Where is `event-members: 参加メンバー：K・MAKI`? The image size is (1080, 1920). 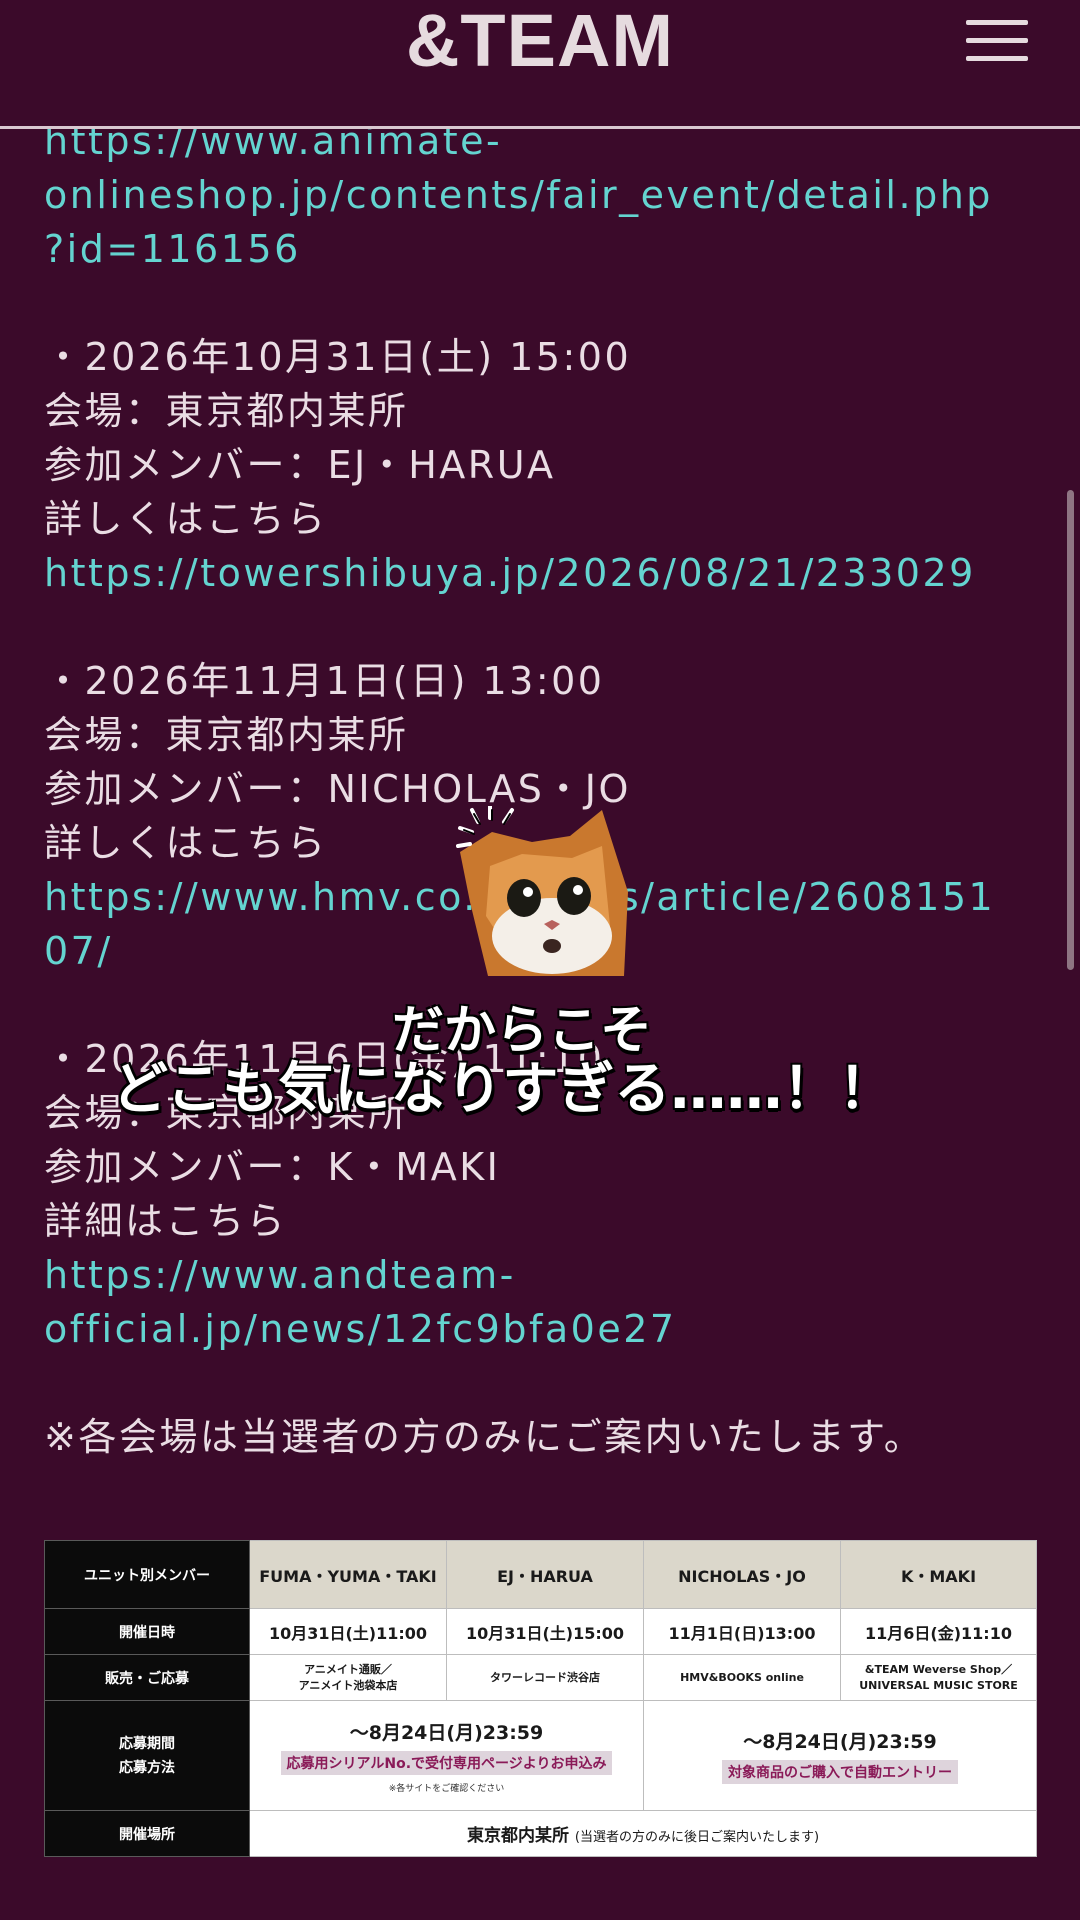
event-members: 参加メンバー：K・MAKI is located at coordinates (272, 1167).